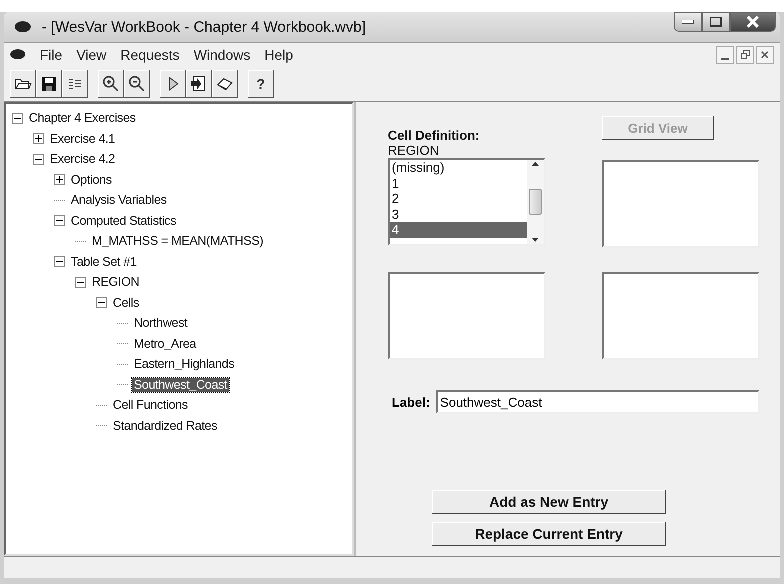  Describe the element at coordinates (83, 139) in the screenshot. I see `tree-item: Exercise 4.1` at that location.